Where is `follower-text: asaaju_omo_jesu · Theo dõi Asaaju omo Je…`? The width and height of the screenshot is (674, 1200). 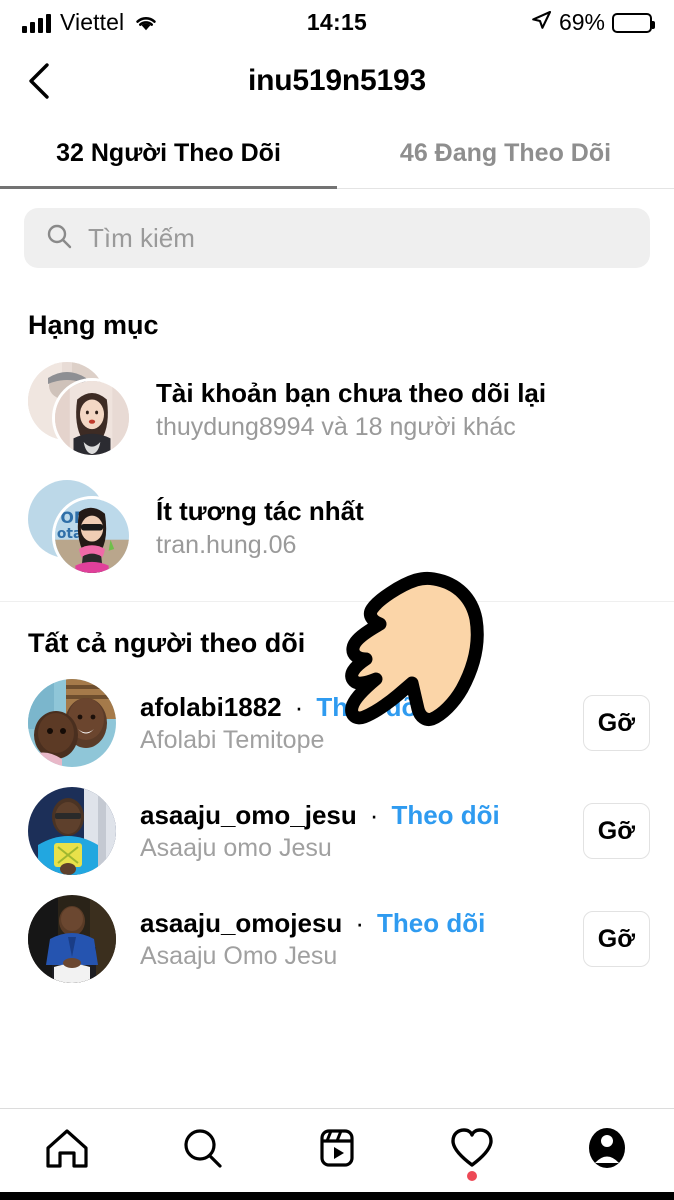 follower-text: asaaju_omo_jesu · Theo dõi Asaaju omo Je… is located at coordinates (349, 831).